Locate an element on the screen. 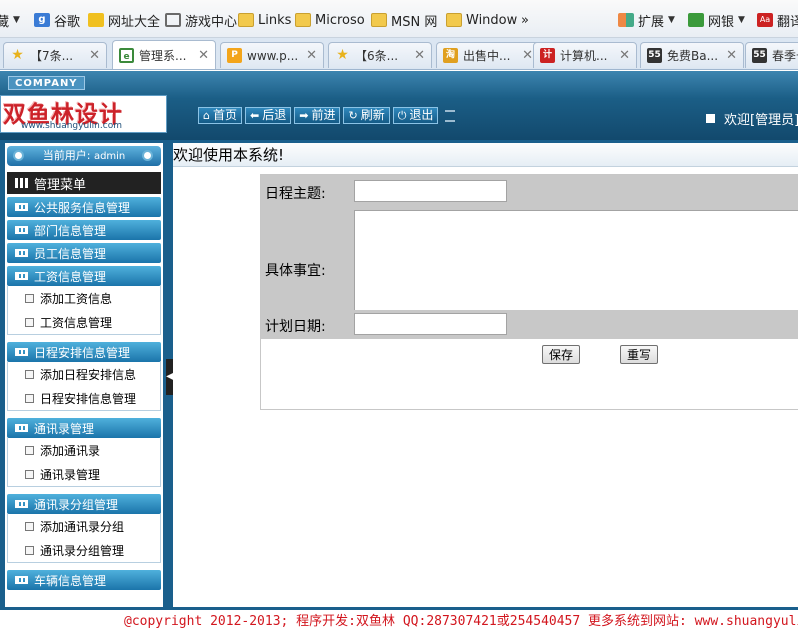 This screenshot has height=635, width=798. menu-item-label: 添加日程安排信息 is located at coordinates (88, 374).